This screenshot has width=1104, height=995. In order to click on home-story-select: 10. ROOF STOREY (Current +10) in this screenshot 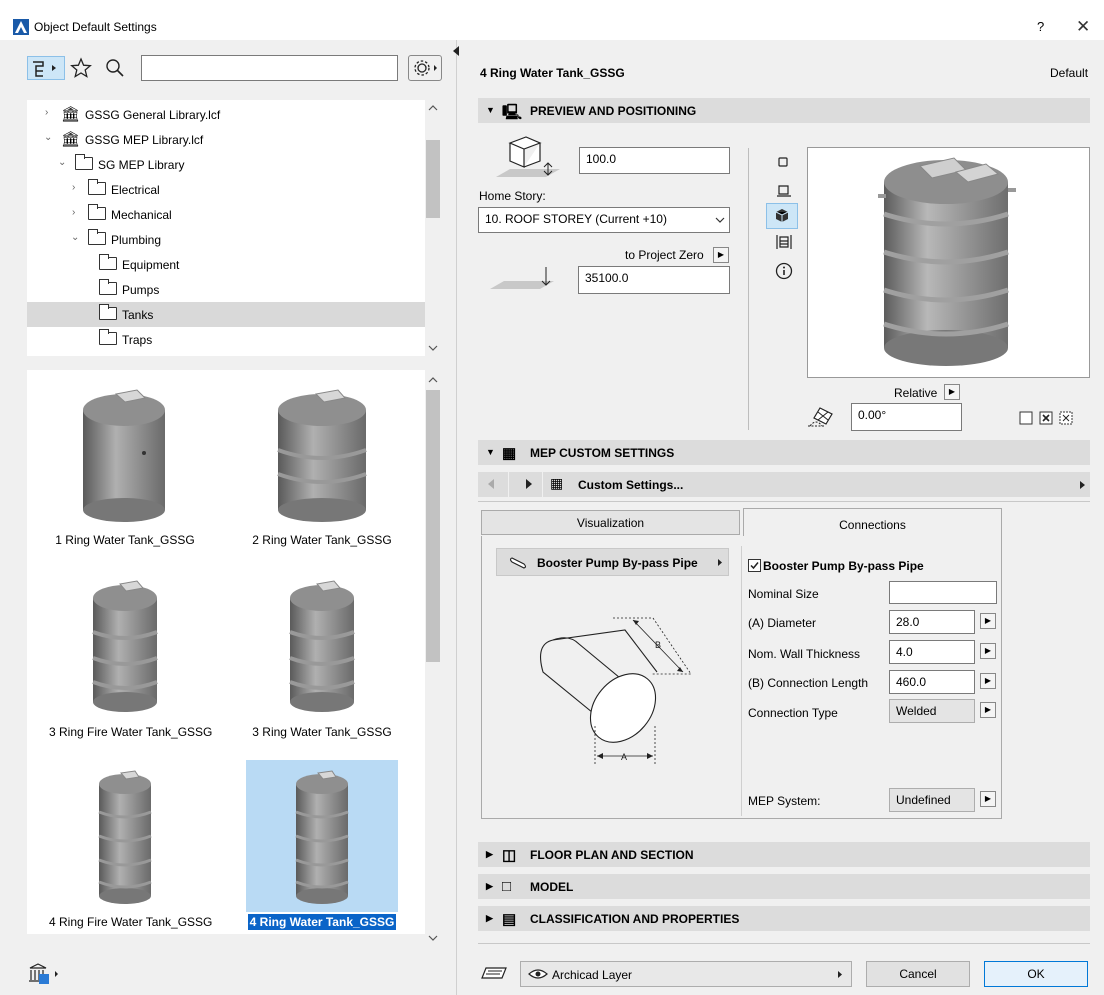, I will do `click(604, 220)`.